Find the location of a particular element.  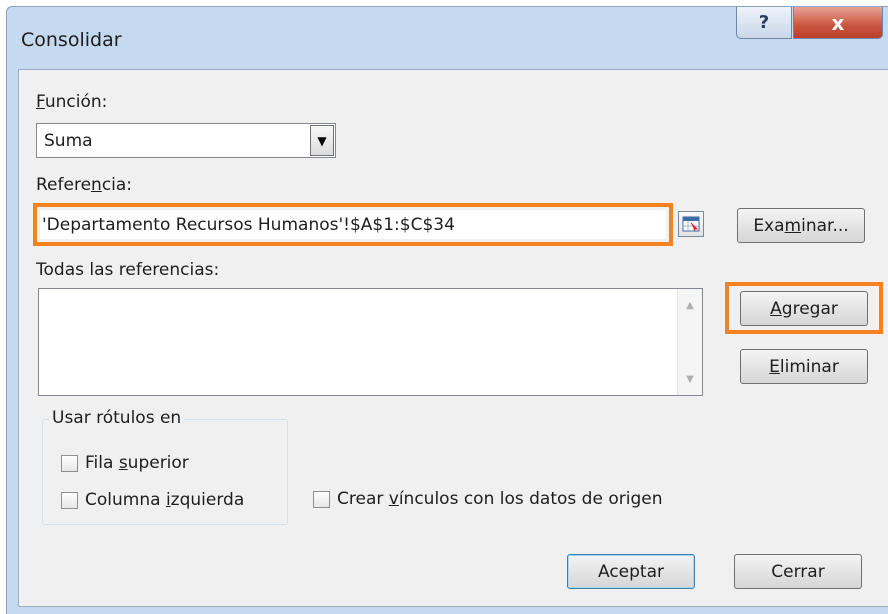

close-button: x is located at coordinates (838, 23).